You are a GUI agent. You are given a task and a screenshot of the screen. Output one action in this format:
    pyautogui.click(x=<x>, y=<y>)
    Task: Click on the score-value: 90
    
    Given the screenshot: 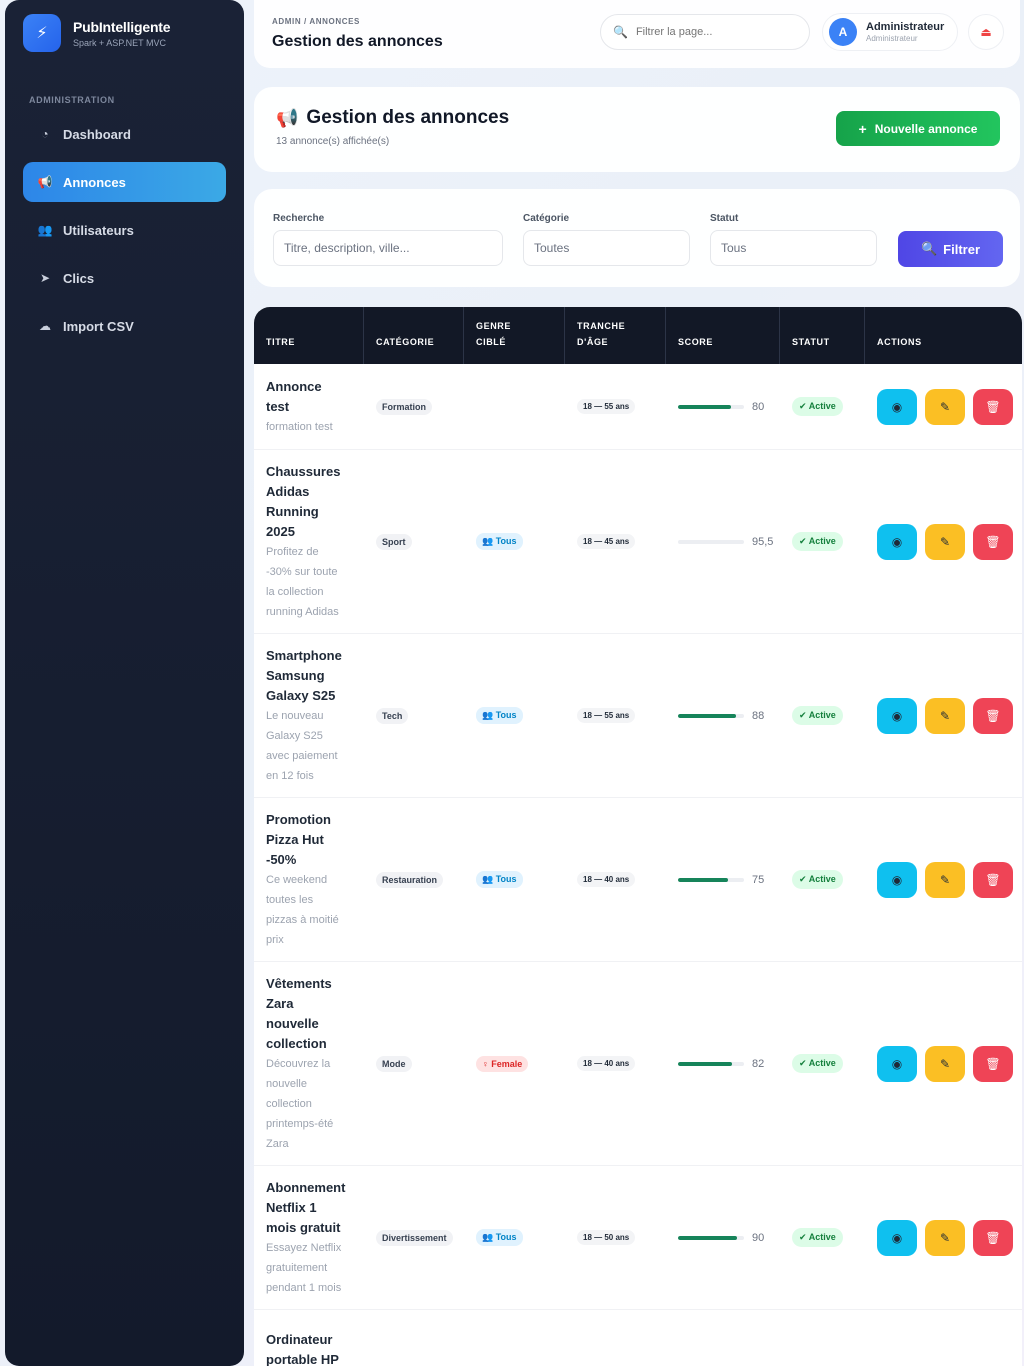 What is the action you would take?
    pyautogui.click(x=758, y=1237)
    